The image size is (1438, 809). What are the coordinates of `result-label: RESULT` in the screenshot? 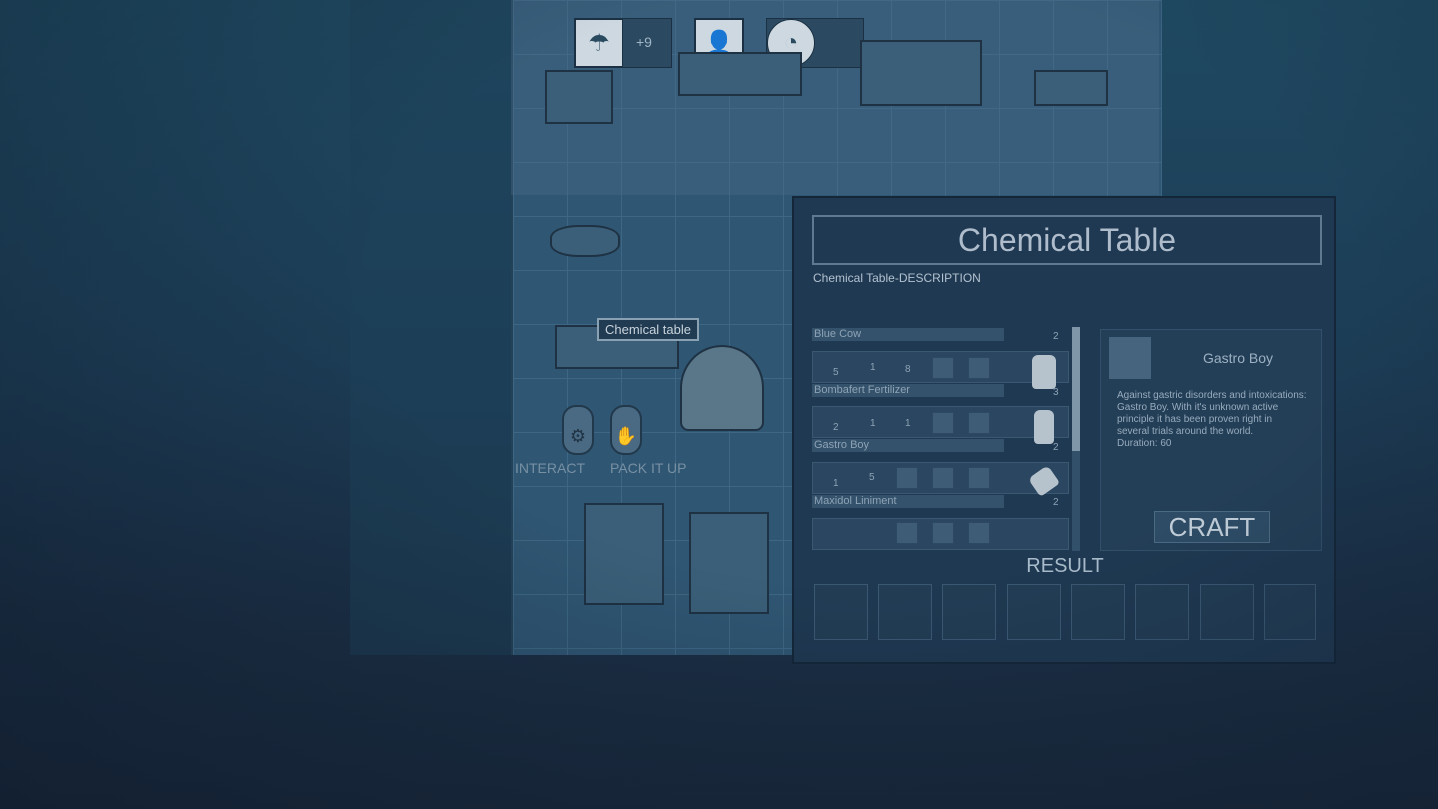 It's located at (1065, 566).